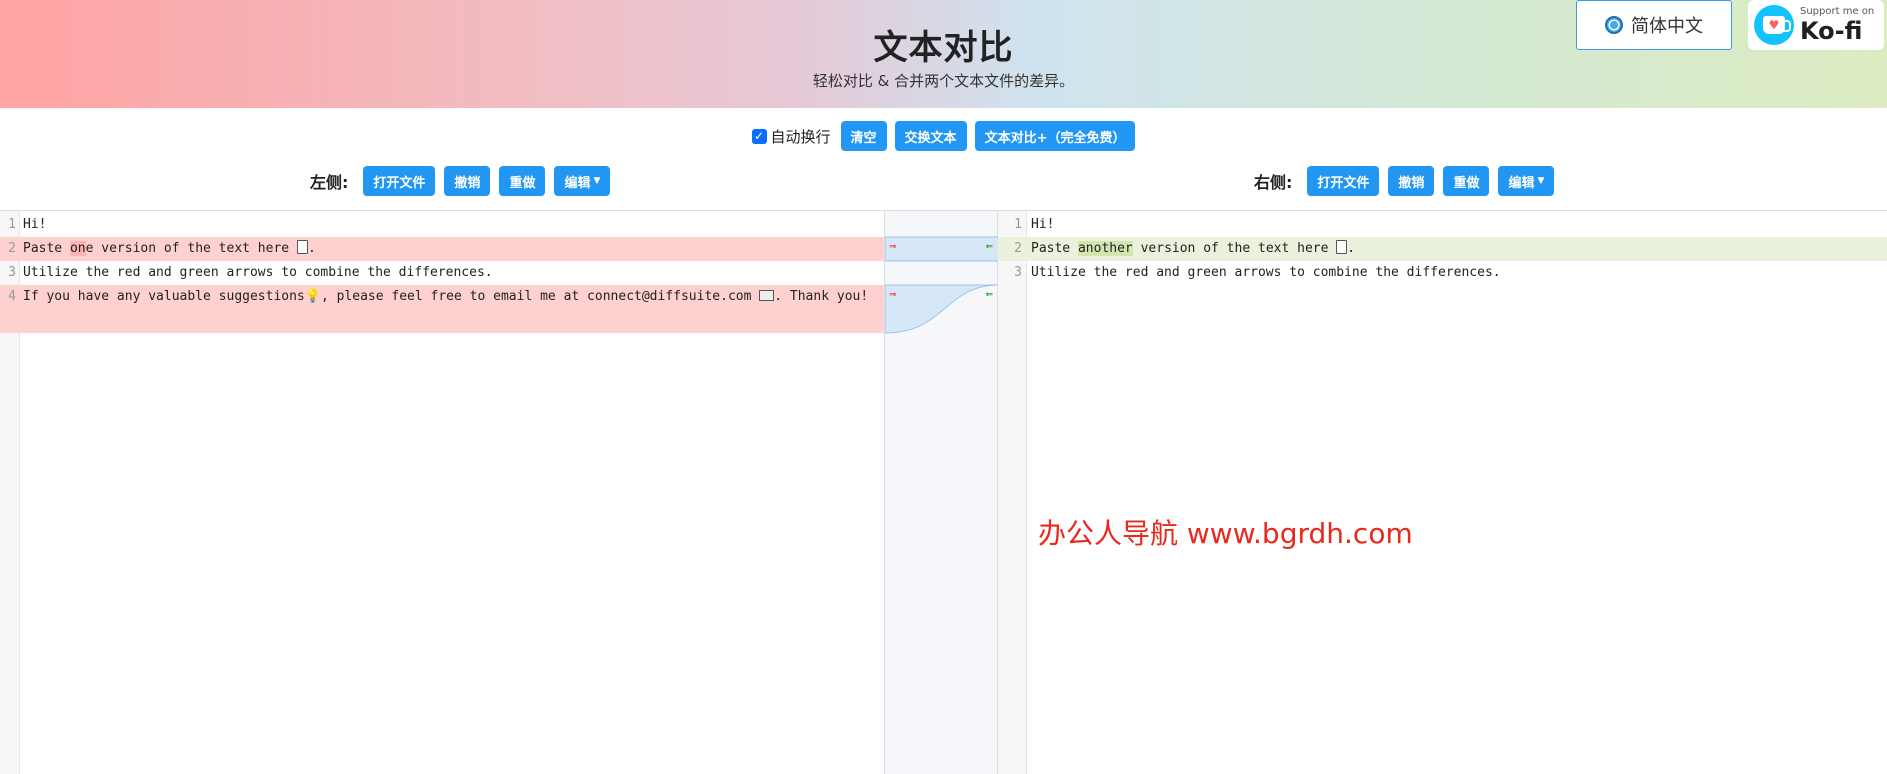 This screenshot has height=774, width=1887. Describe the element at coordinates (77, 248) in the screenshot. I see `deleted-chars: on` at that location.